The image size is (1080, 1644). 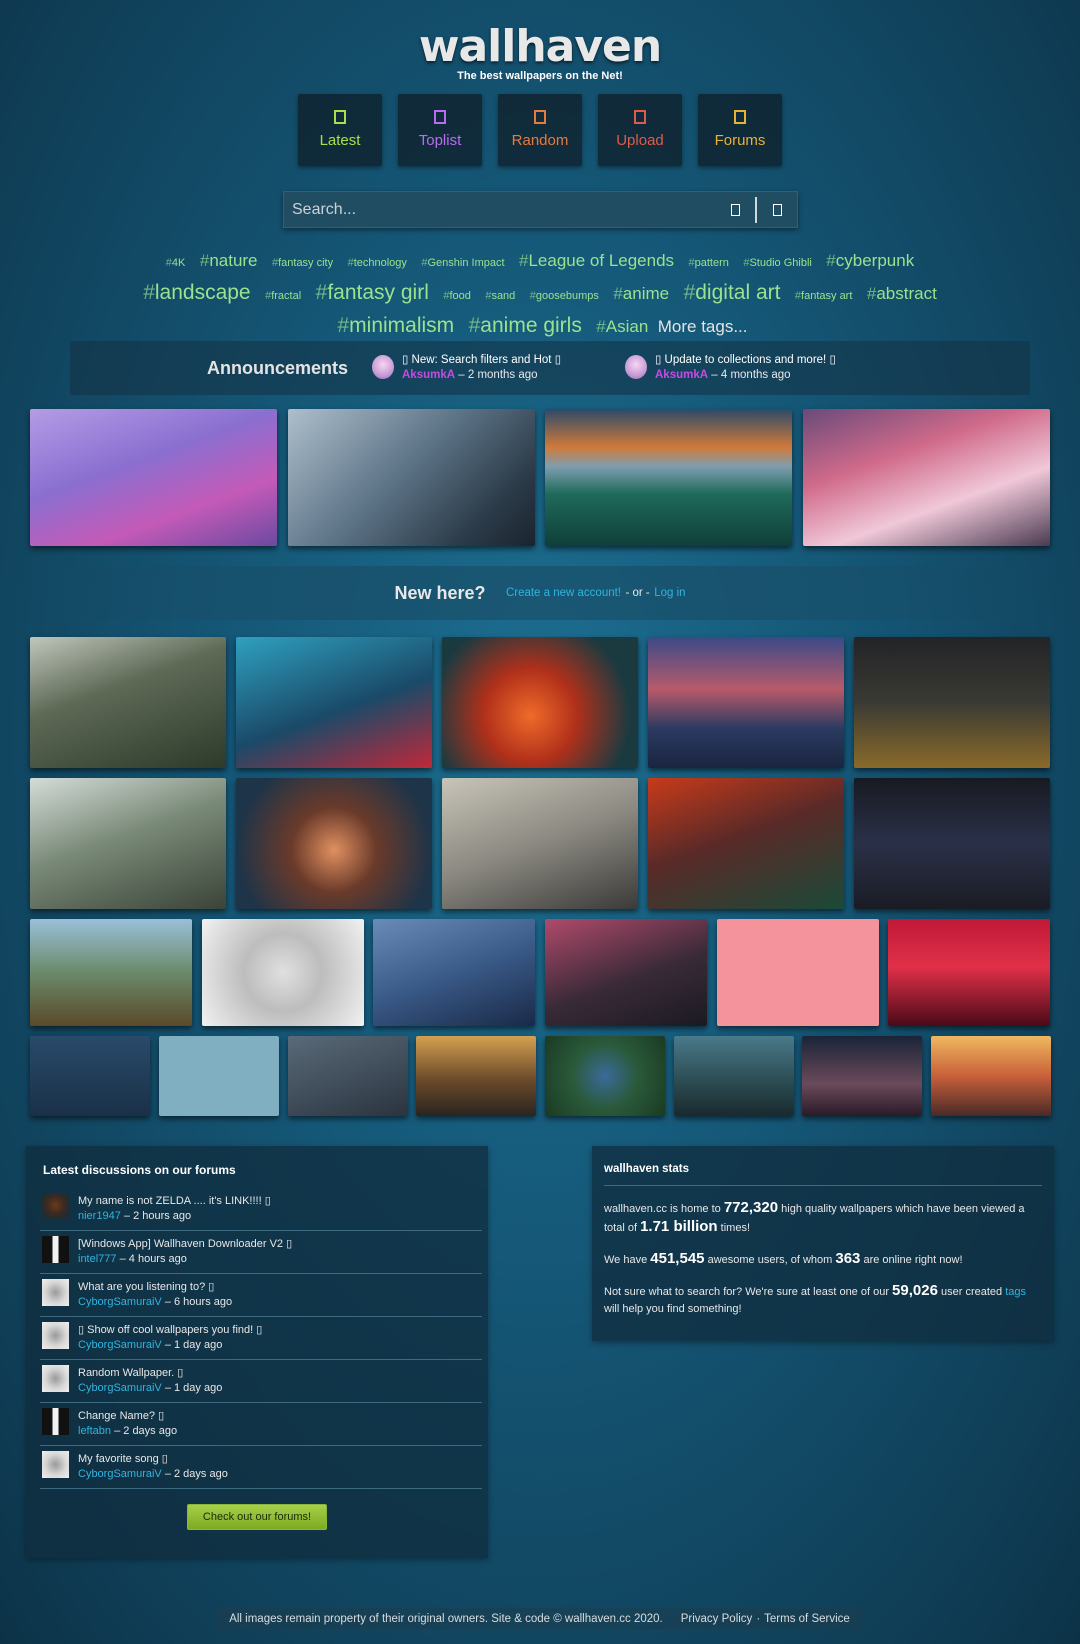 I want to click on tag-link: #fantasy girl, so click(x=372, y=292).